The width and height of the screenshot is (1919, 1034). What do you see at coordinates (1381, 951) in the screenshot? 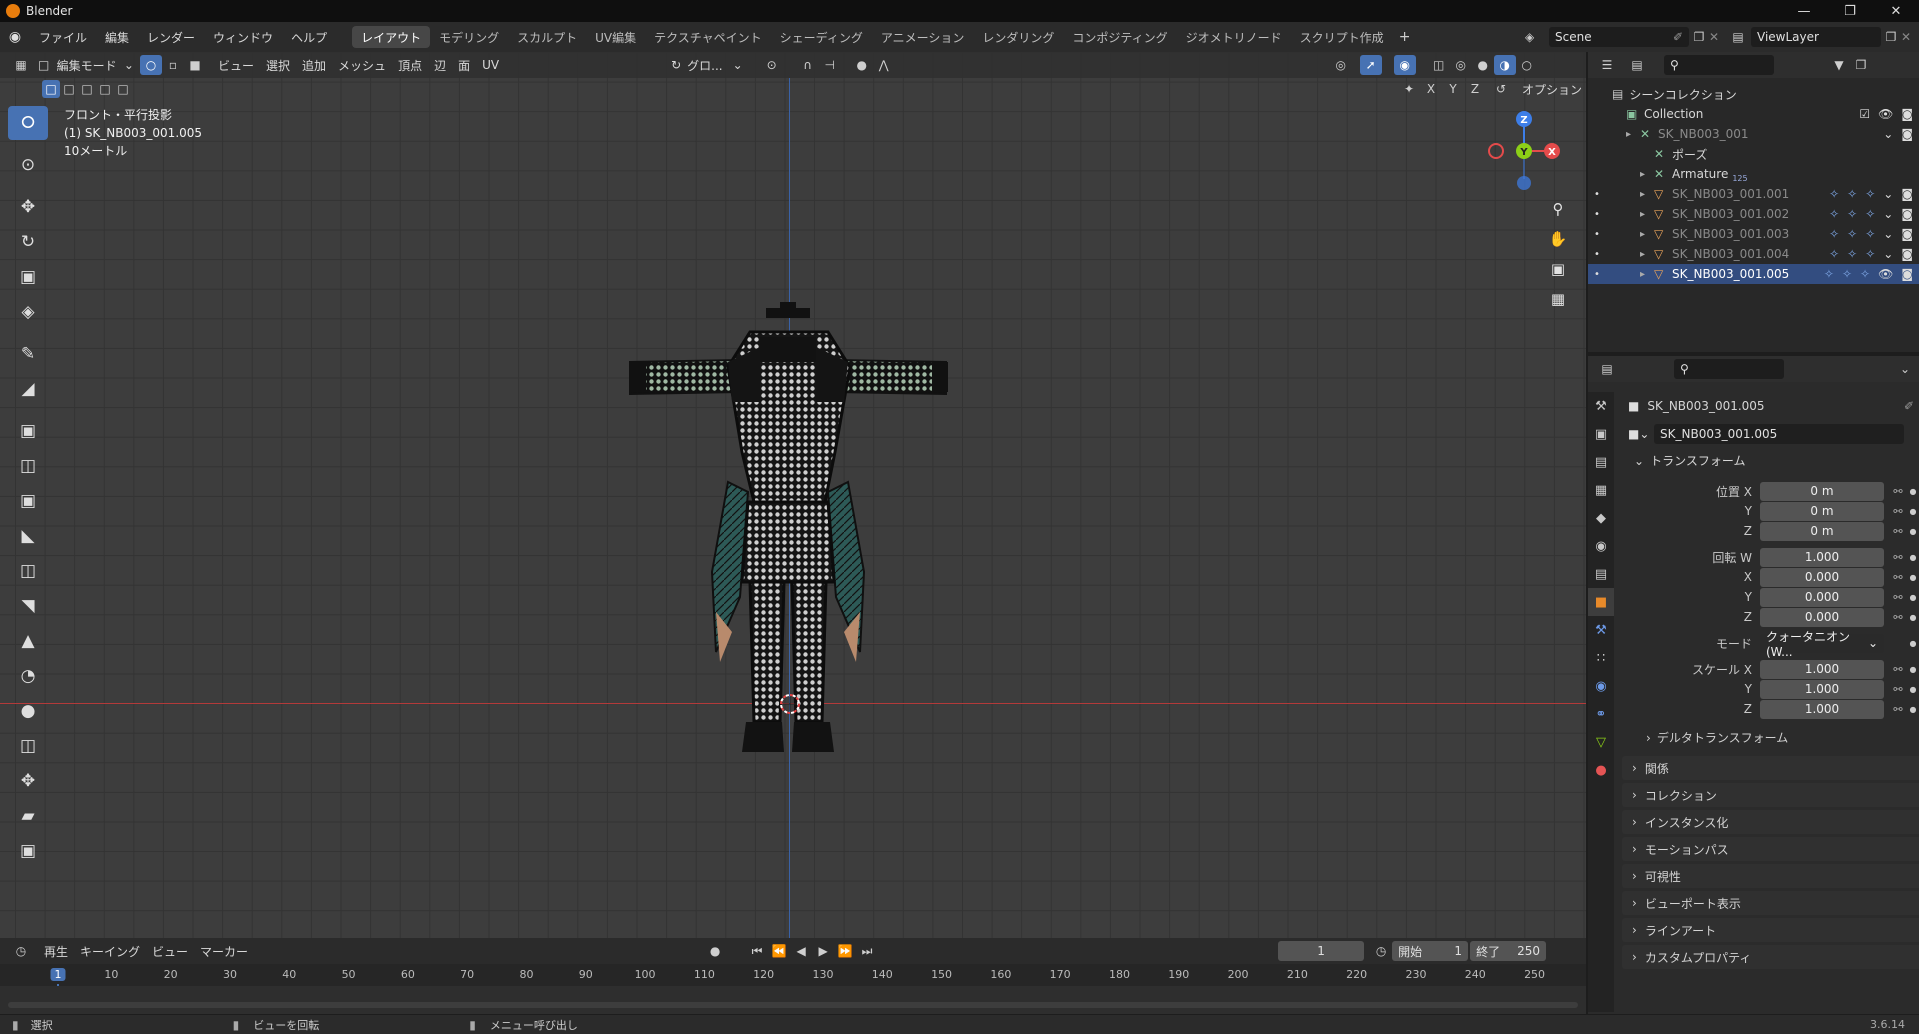
I see `clock-icon: ◷` at bounding box center [1381, 951].